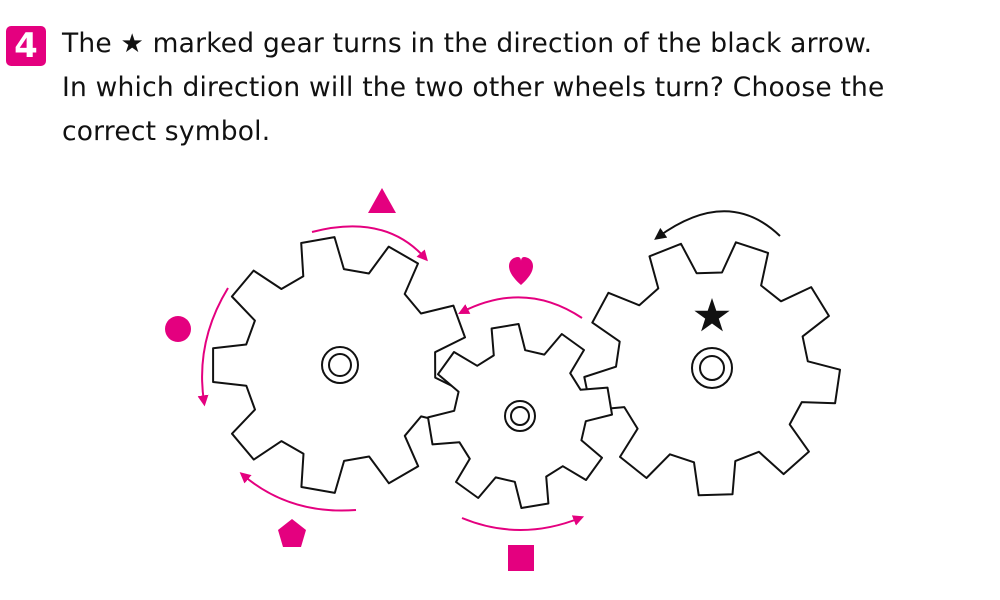 The height and width of the screenshot is (600, 1000). I want to click on circle-icon, so click(178, 329).